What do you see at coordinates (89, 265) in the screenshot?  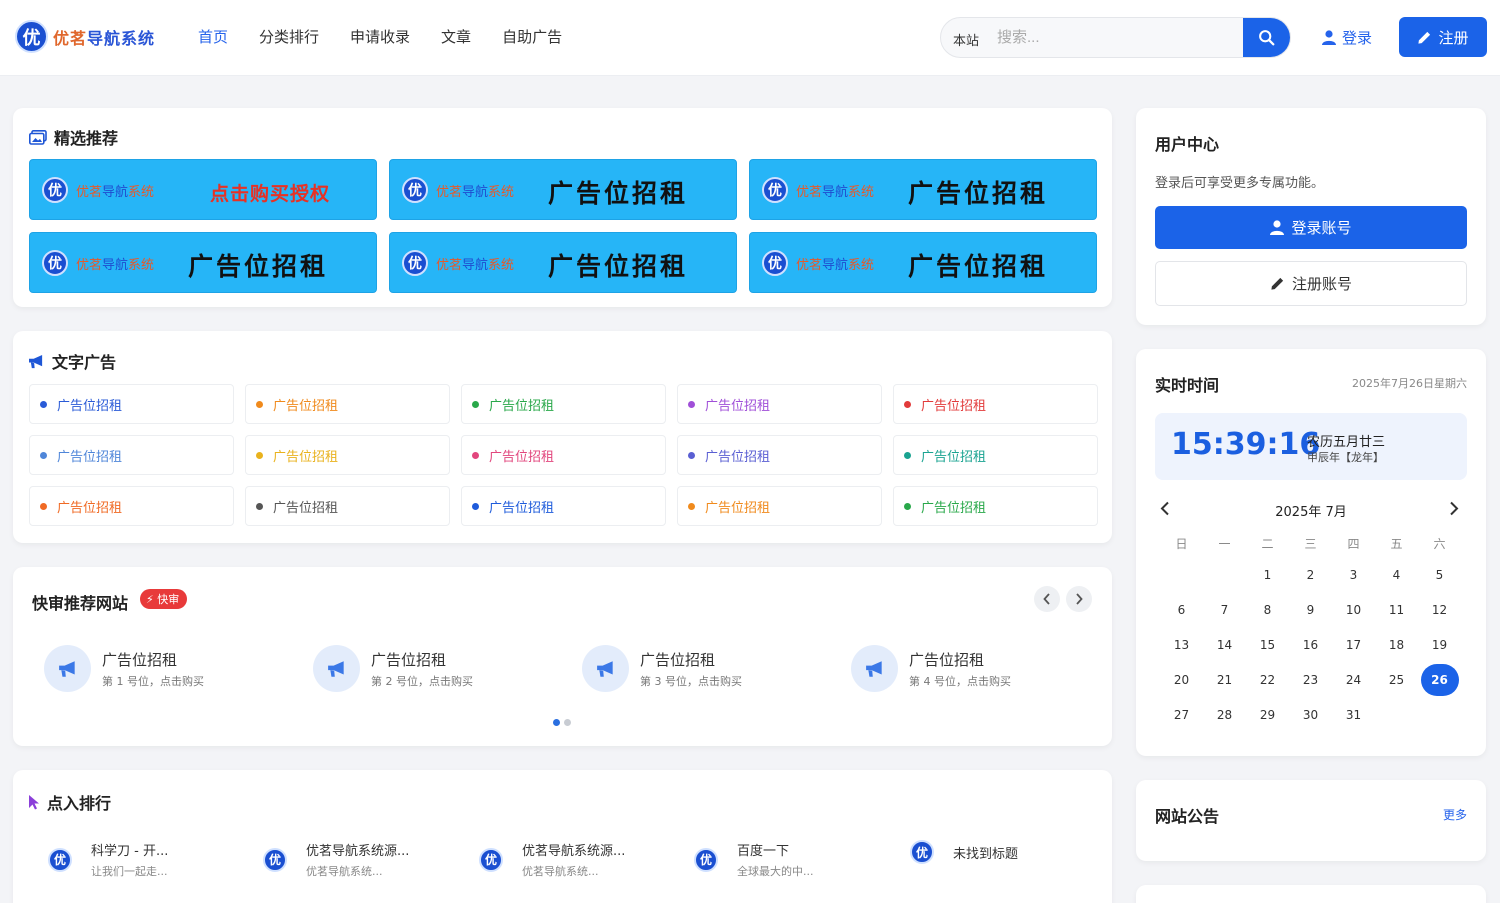 I see `ad-brand-part1: 优茗` at bounding box center [89, 265].